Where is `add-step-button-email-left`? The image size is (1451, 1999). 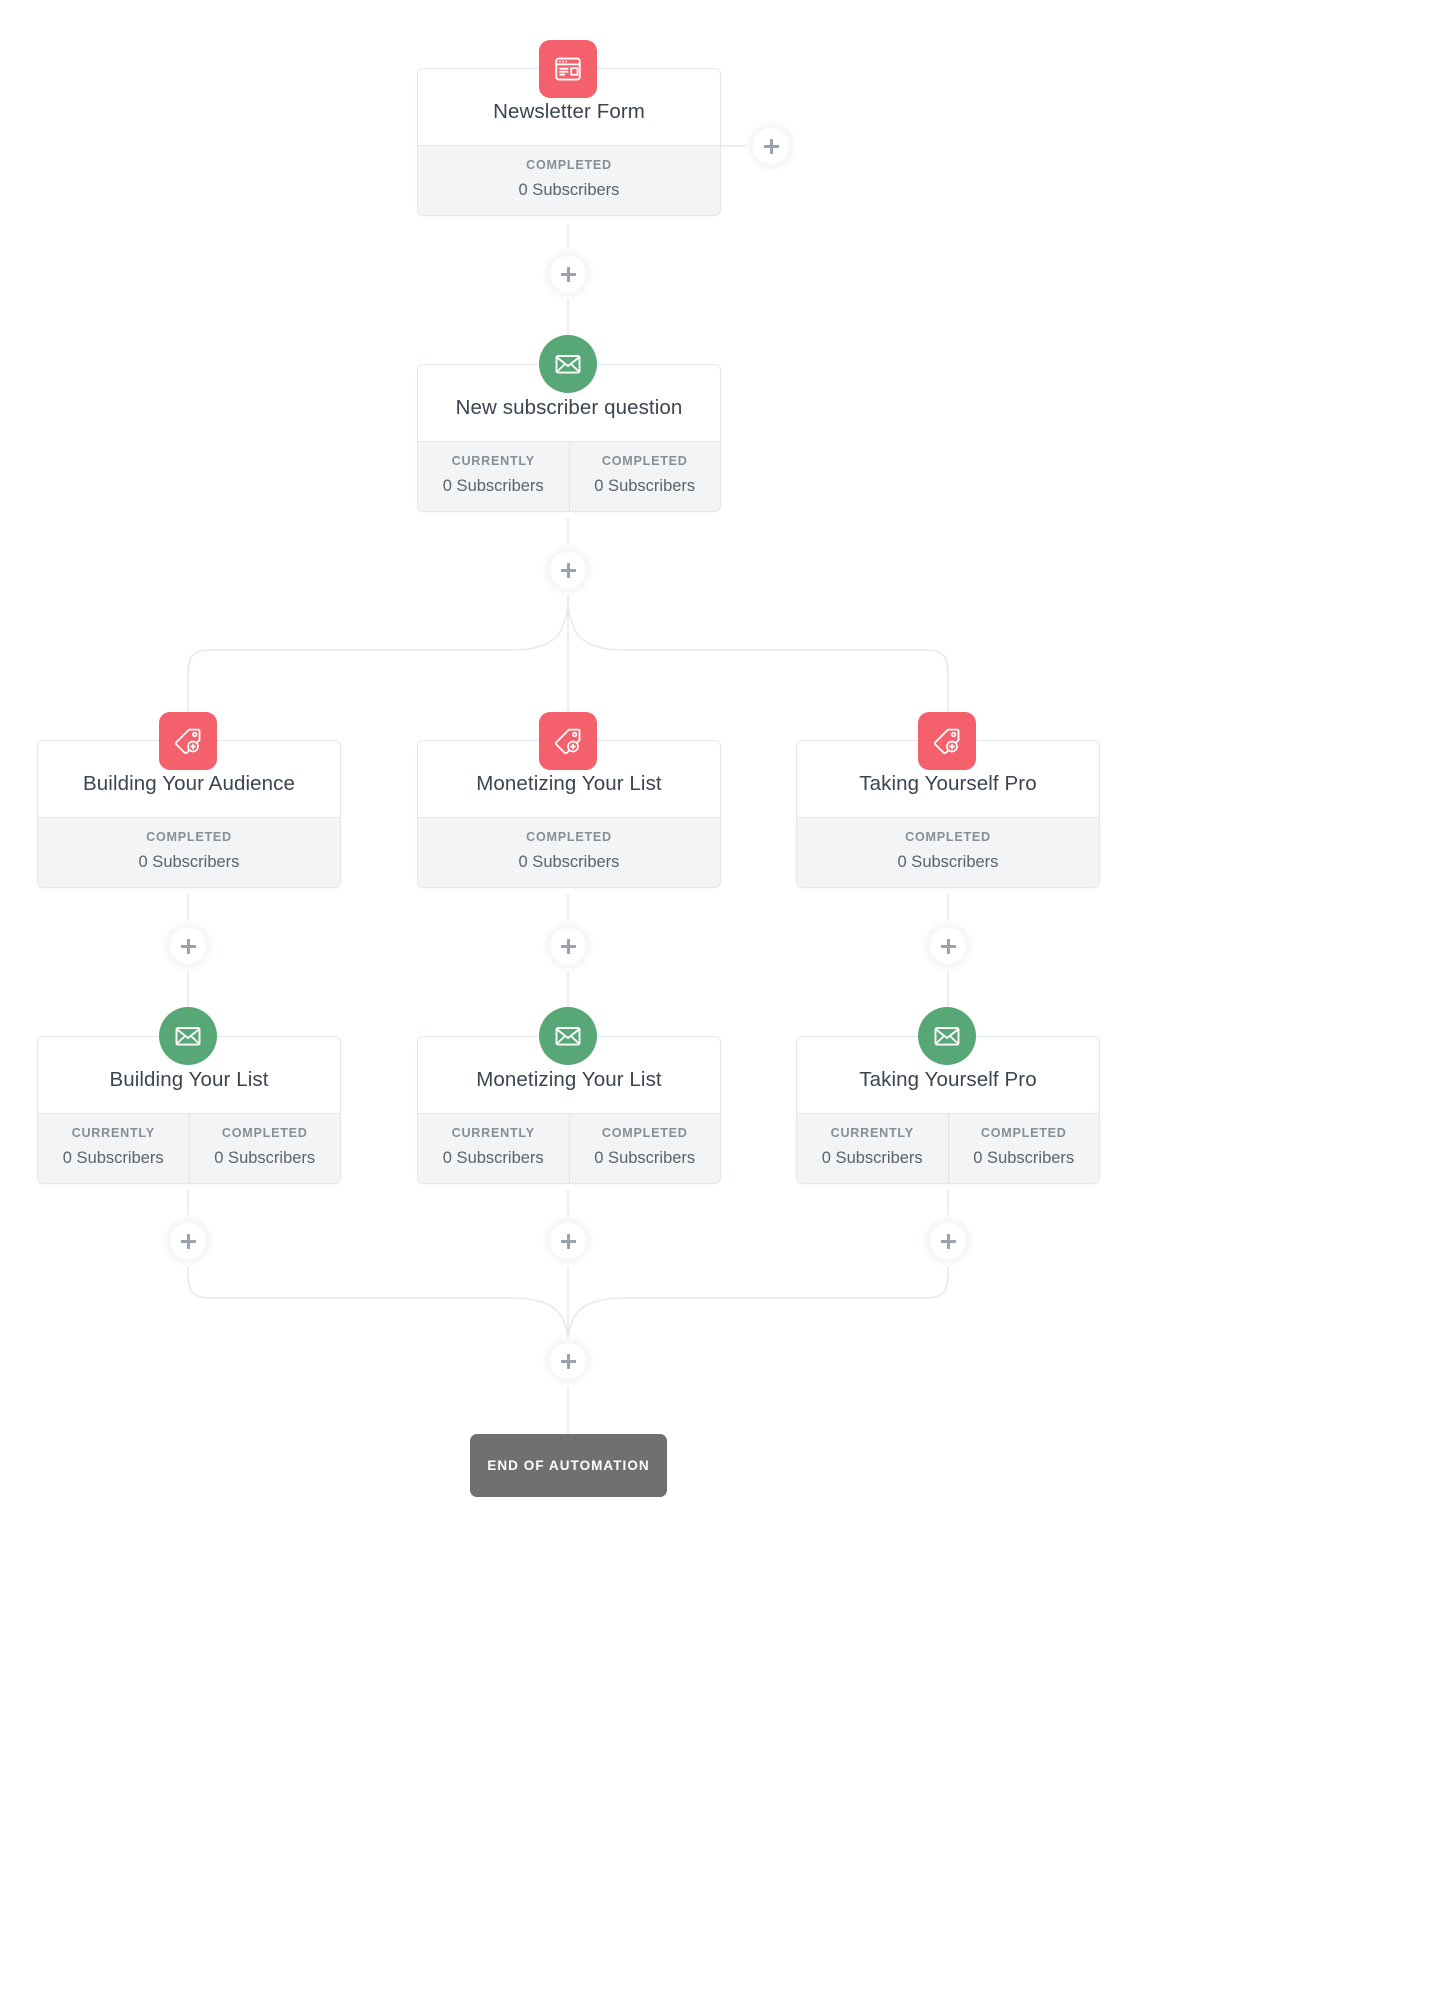 add-step-button-email-left is located at coordinates (188, 1241).